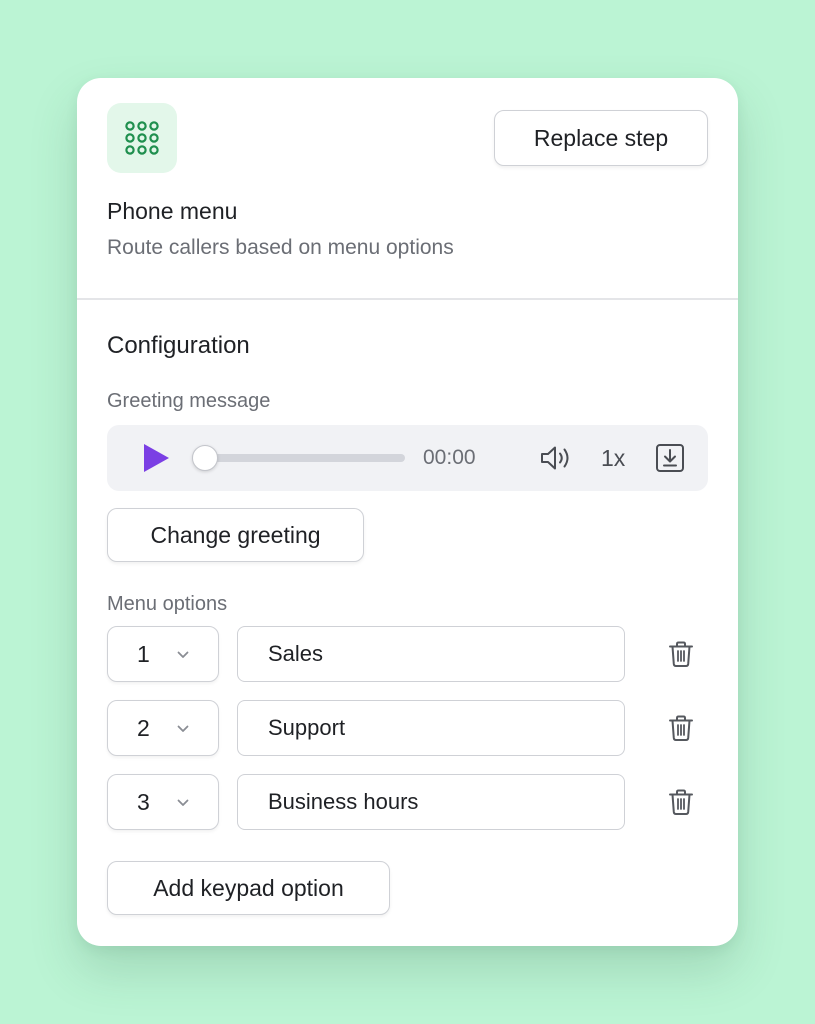 This screenshot has width=815, height=1024. Describe the element at coordinates (248, 888) in the screenshot. I see `add-keypad-option-button: Add keypad option` at that location.